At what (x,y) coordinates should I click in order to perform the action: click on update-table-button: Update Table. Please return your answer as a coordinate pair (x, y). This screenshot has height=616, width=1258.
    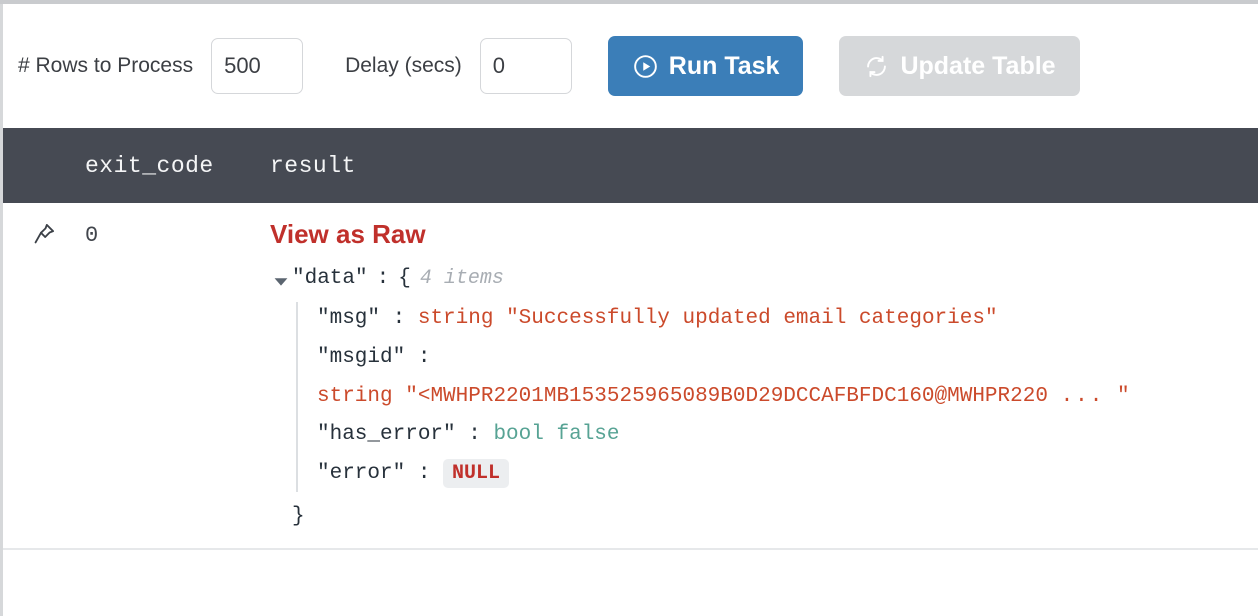
    Looking at the image, I should click on (959, 66).